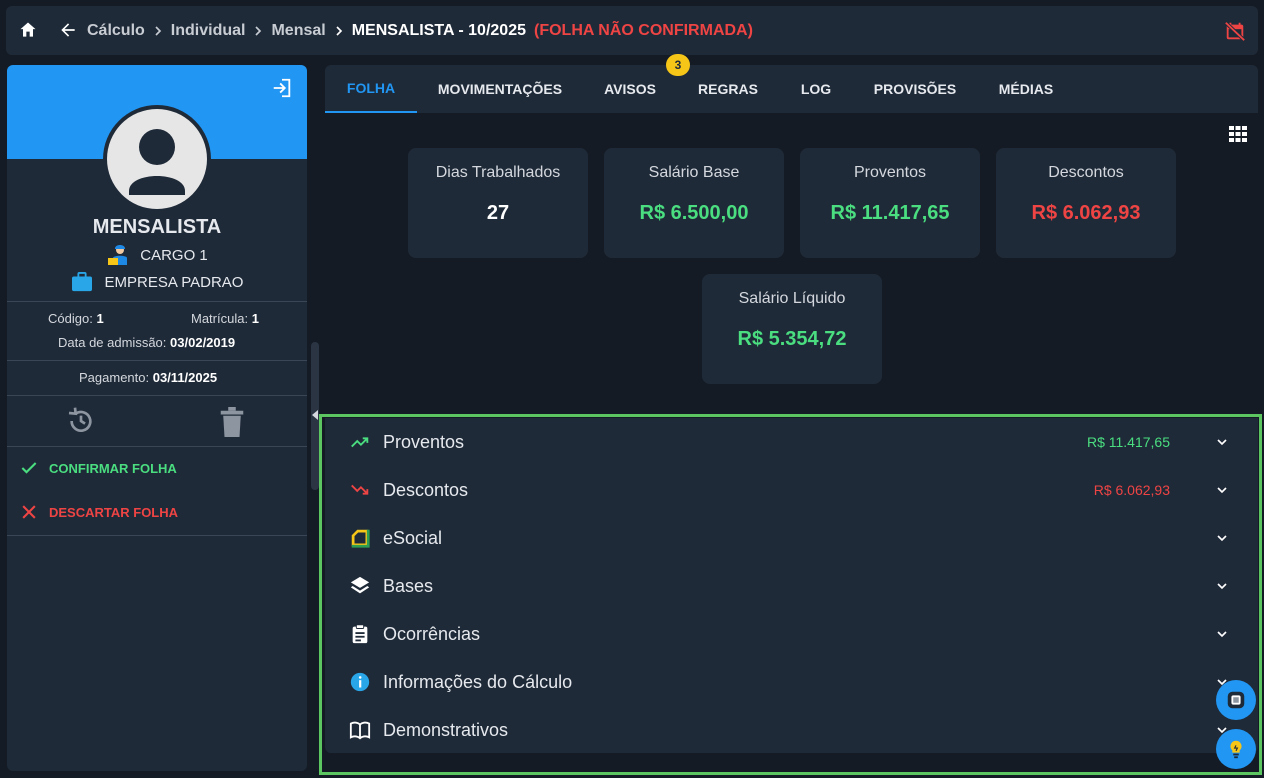 This screenshot has width=1264, height=778. I want to click on info-icon, so click(360, 682).